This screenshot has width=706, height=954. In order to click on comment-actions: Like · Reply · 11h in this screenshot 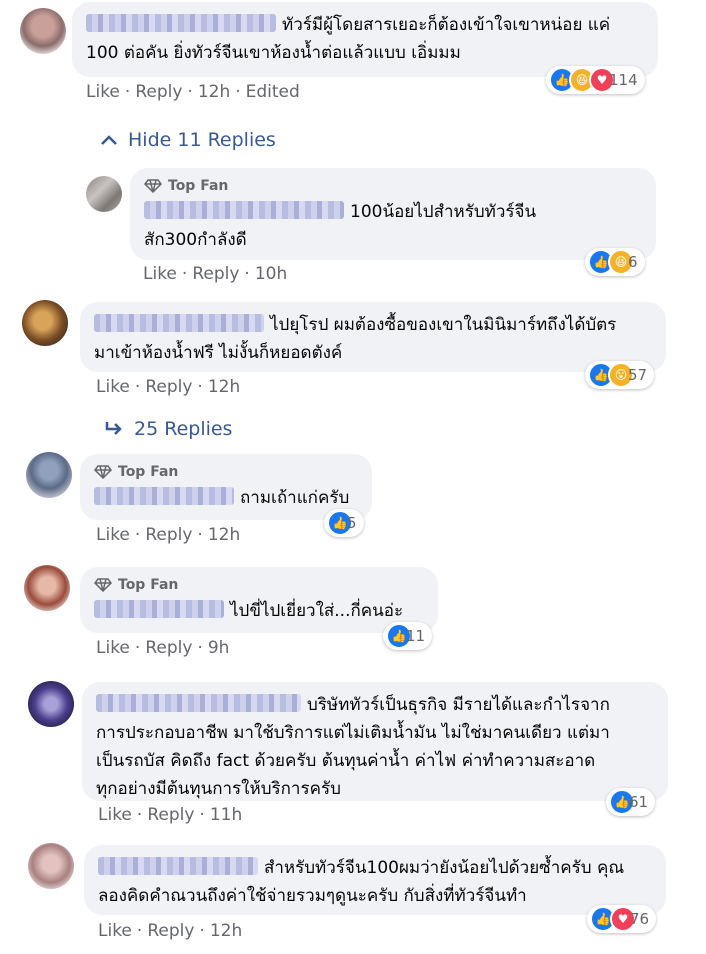, I will do `click(170, 815)`.